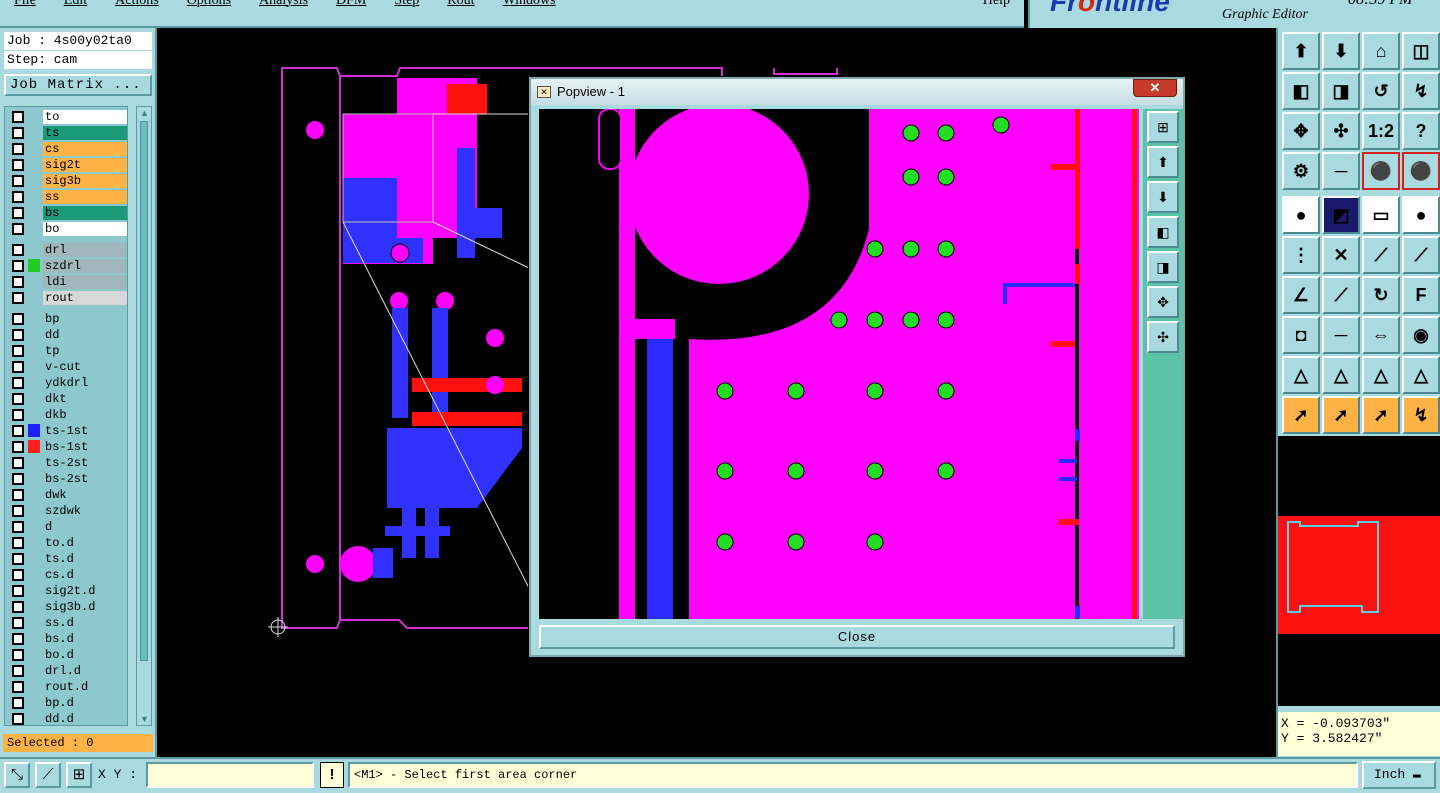  What do you see at coordinates (85, 228) in the screenshot?
I see `layer-name: bo` at bounding box center [85, 228].